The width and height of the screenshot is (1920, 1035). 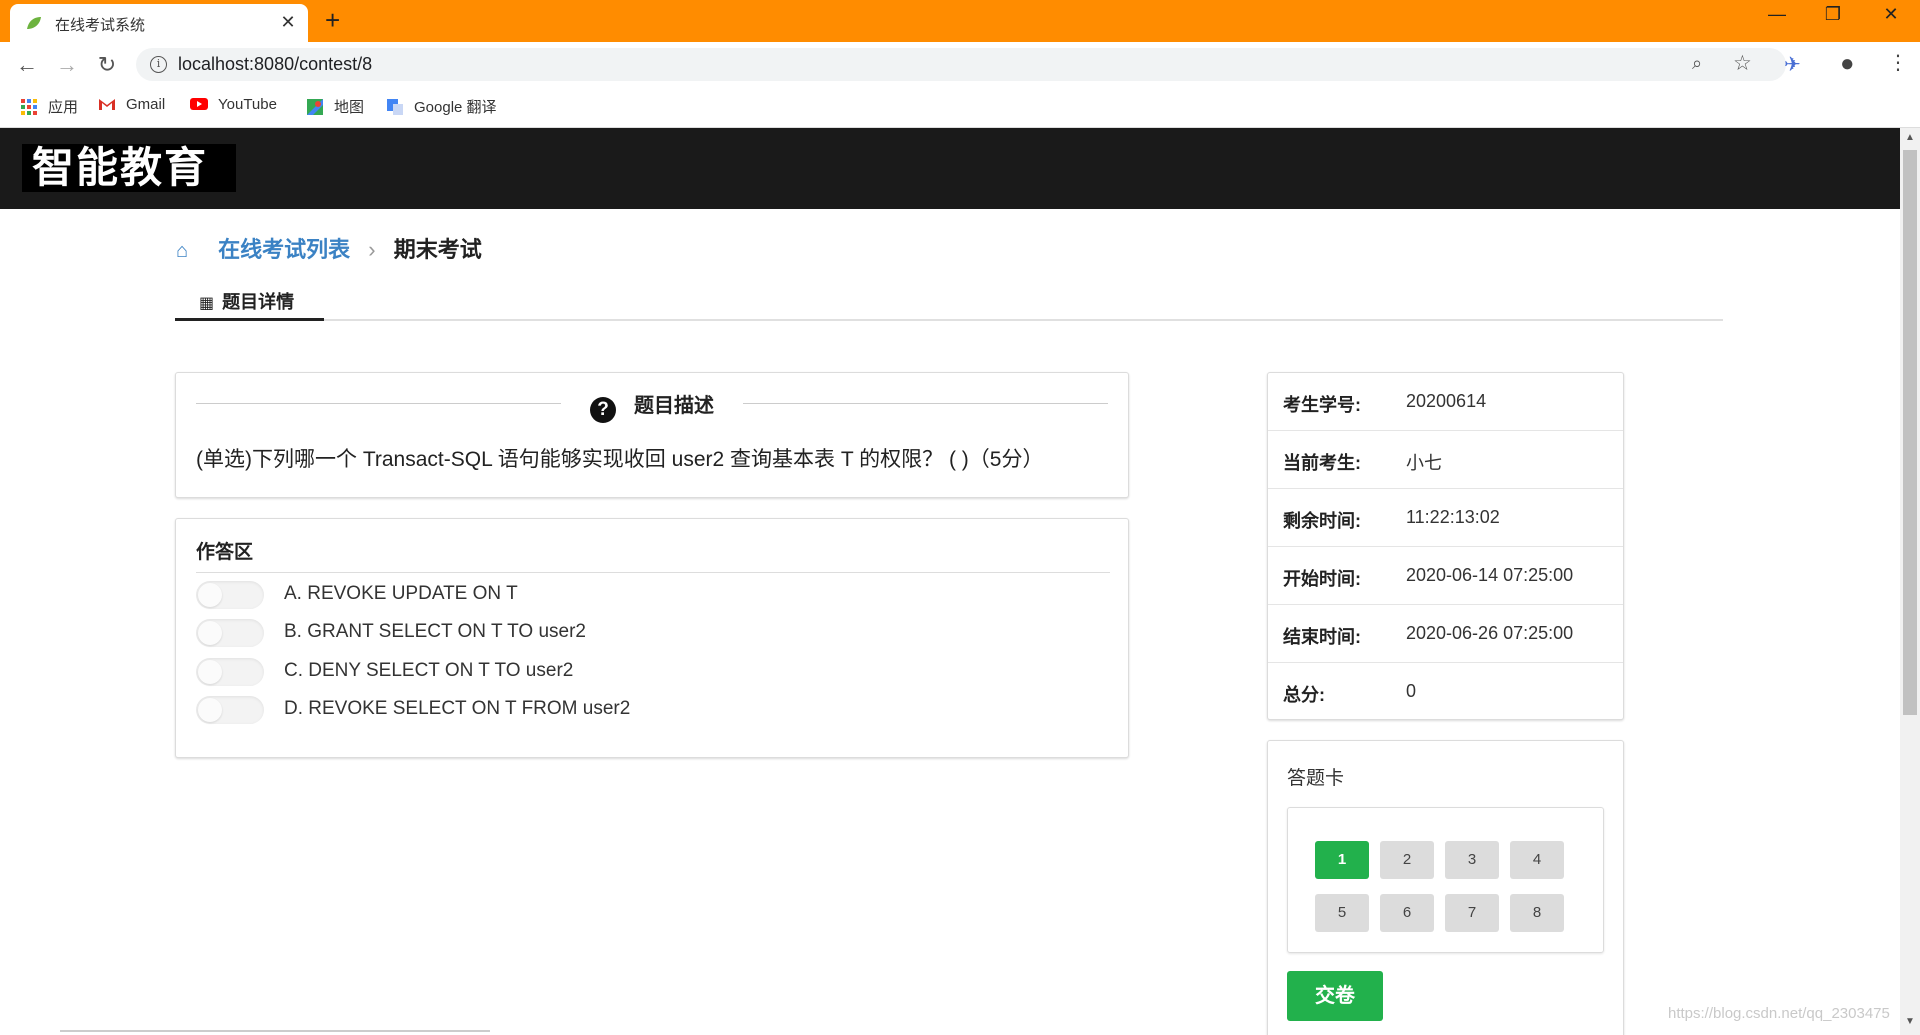 What do you see at coordinates (1322, 579) in the screenshot?
I see `info-label: 开始时间:` at bounding box center [1322, 579].